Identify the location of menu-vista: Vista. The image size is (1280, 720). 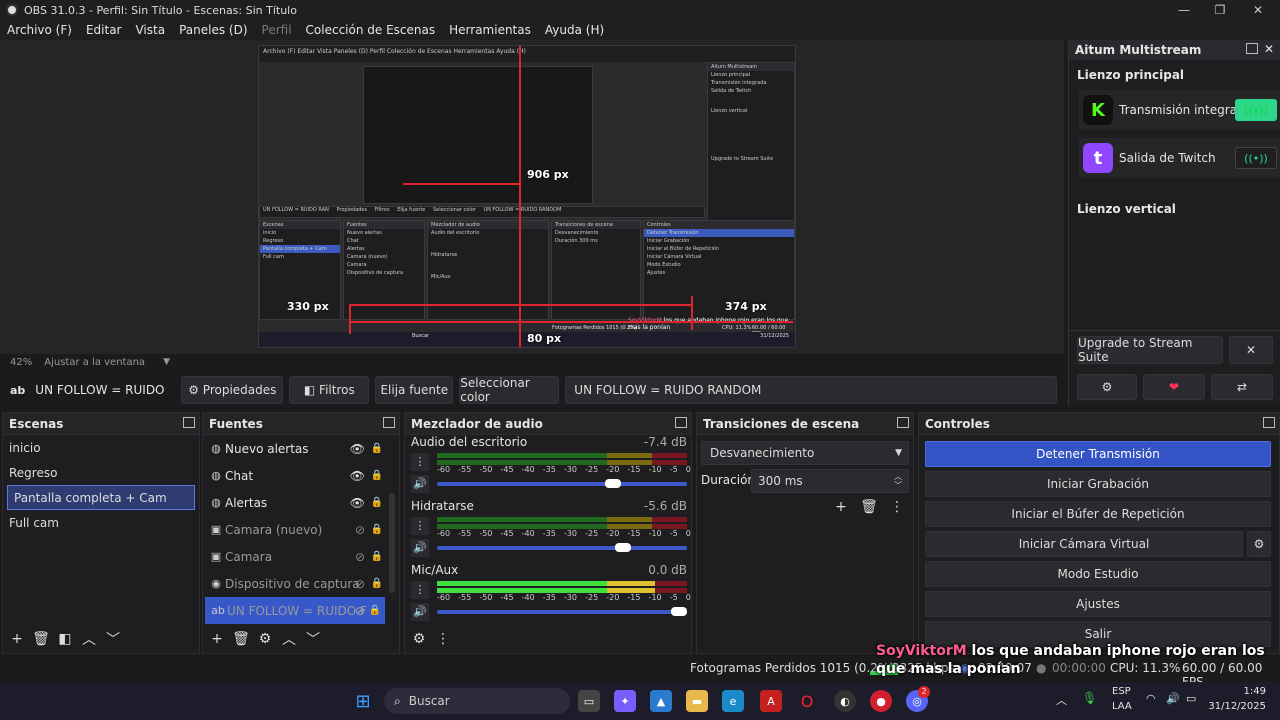
(150, 30).